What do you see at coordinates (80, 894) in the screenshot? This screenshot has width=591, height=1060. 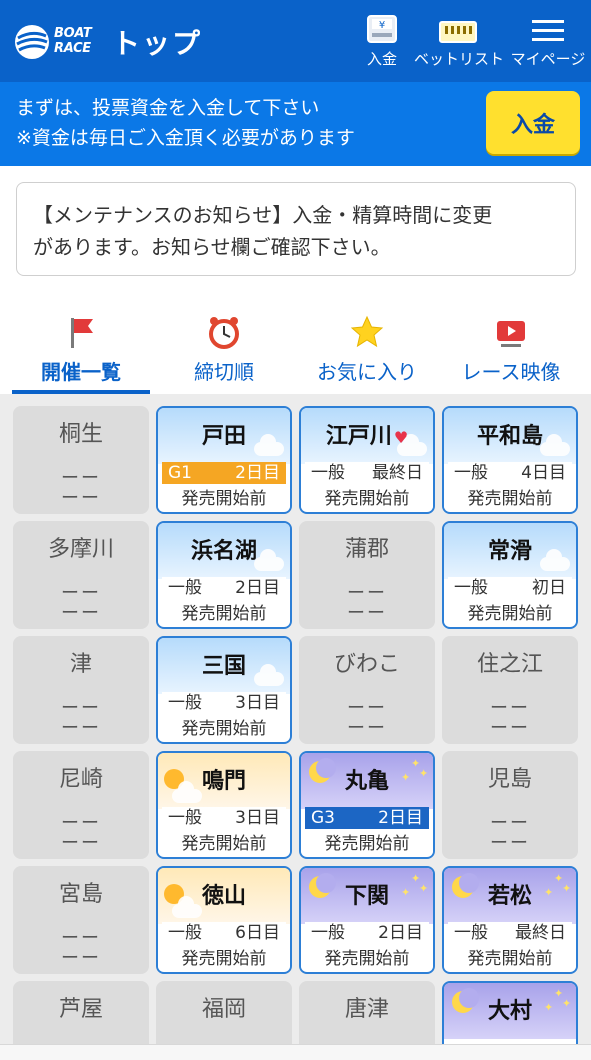 I see `venue-name: 宮島` at bounding box center [80, 894].